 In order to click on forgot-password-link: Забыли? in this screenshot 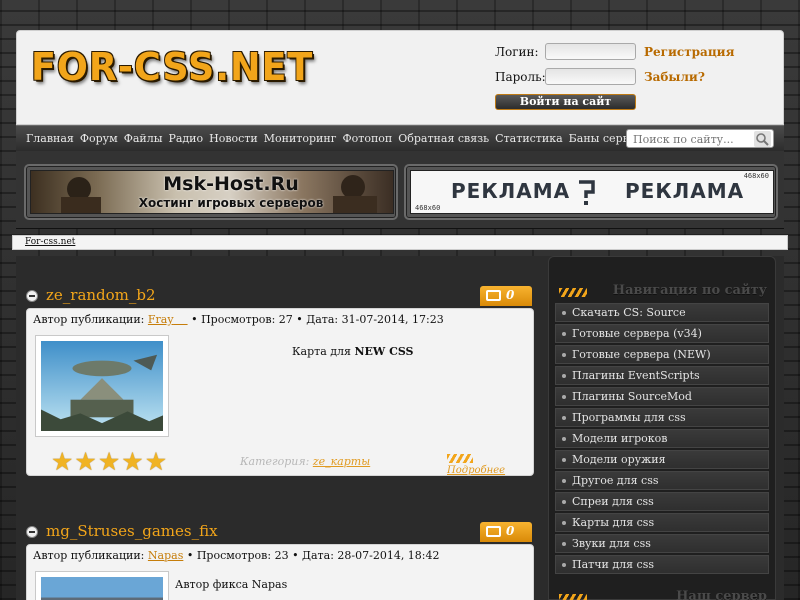, I will do `click(674, 77)`.